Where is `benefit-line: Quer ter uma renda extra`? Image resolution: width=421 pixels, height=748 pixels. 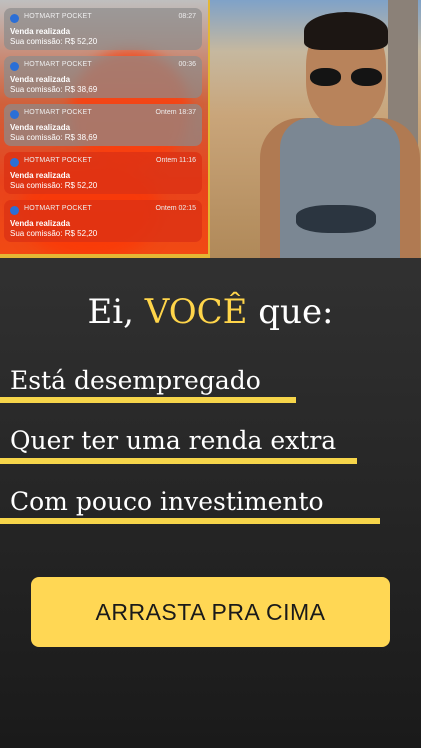
benefit-line: Quer ter uma renda extra is located at coordinates (173, 440).